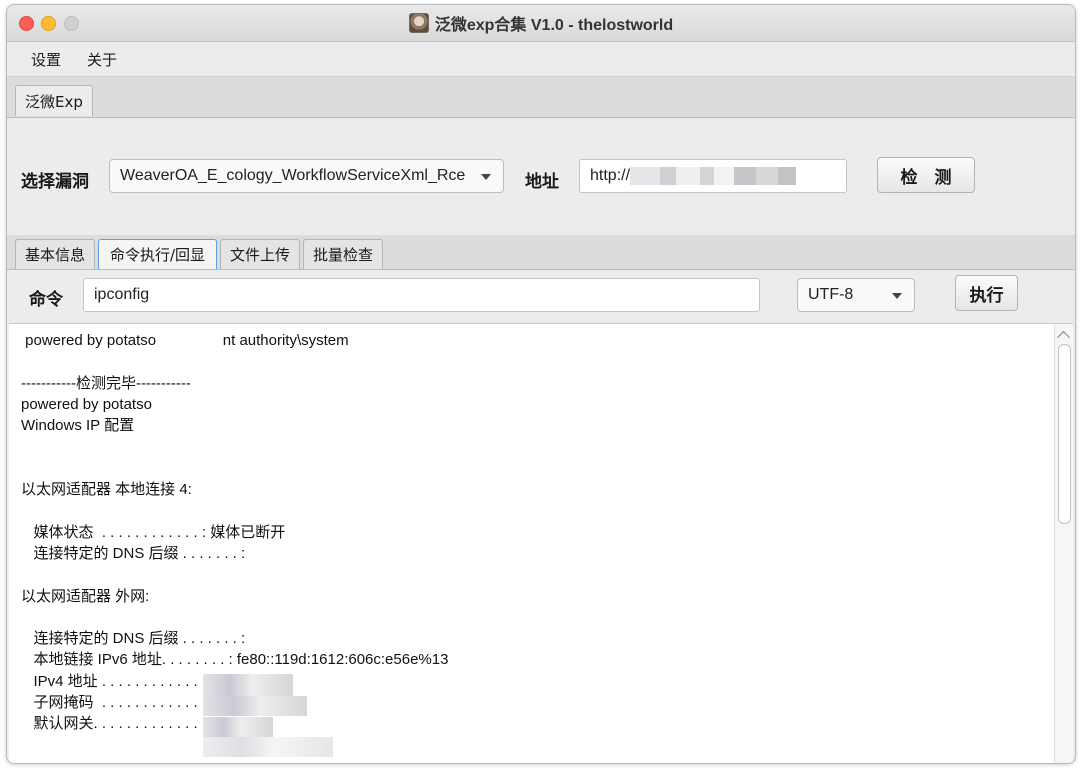  Describe the element at coordinates (106, 383) in the screenshot. I see `output-line: -----------检测完毕-----------` at that location.